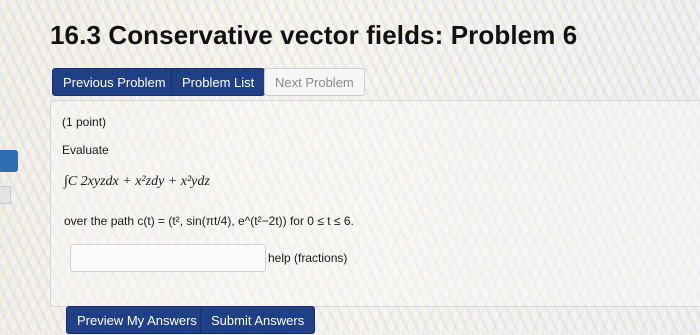 This screenshot has width=700, height=335. Describe the element at coordinates (9, 161) in the screenshot. I see `side-tab-active` at that location.